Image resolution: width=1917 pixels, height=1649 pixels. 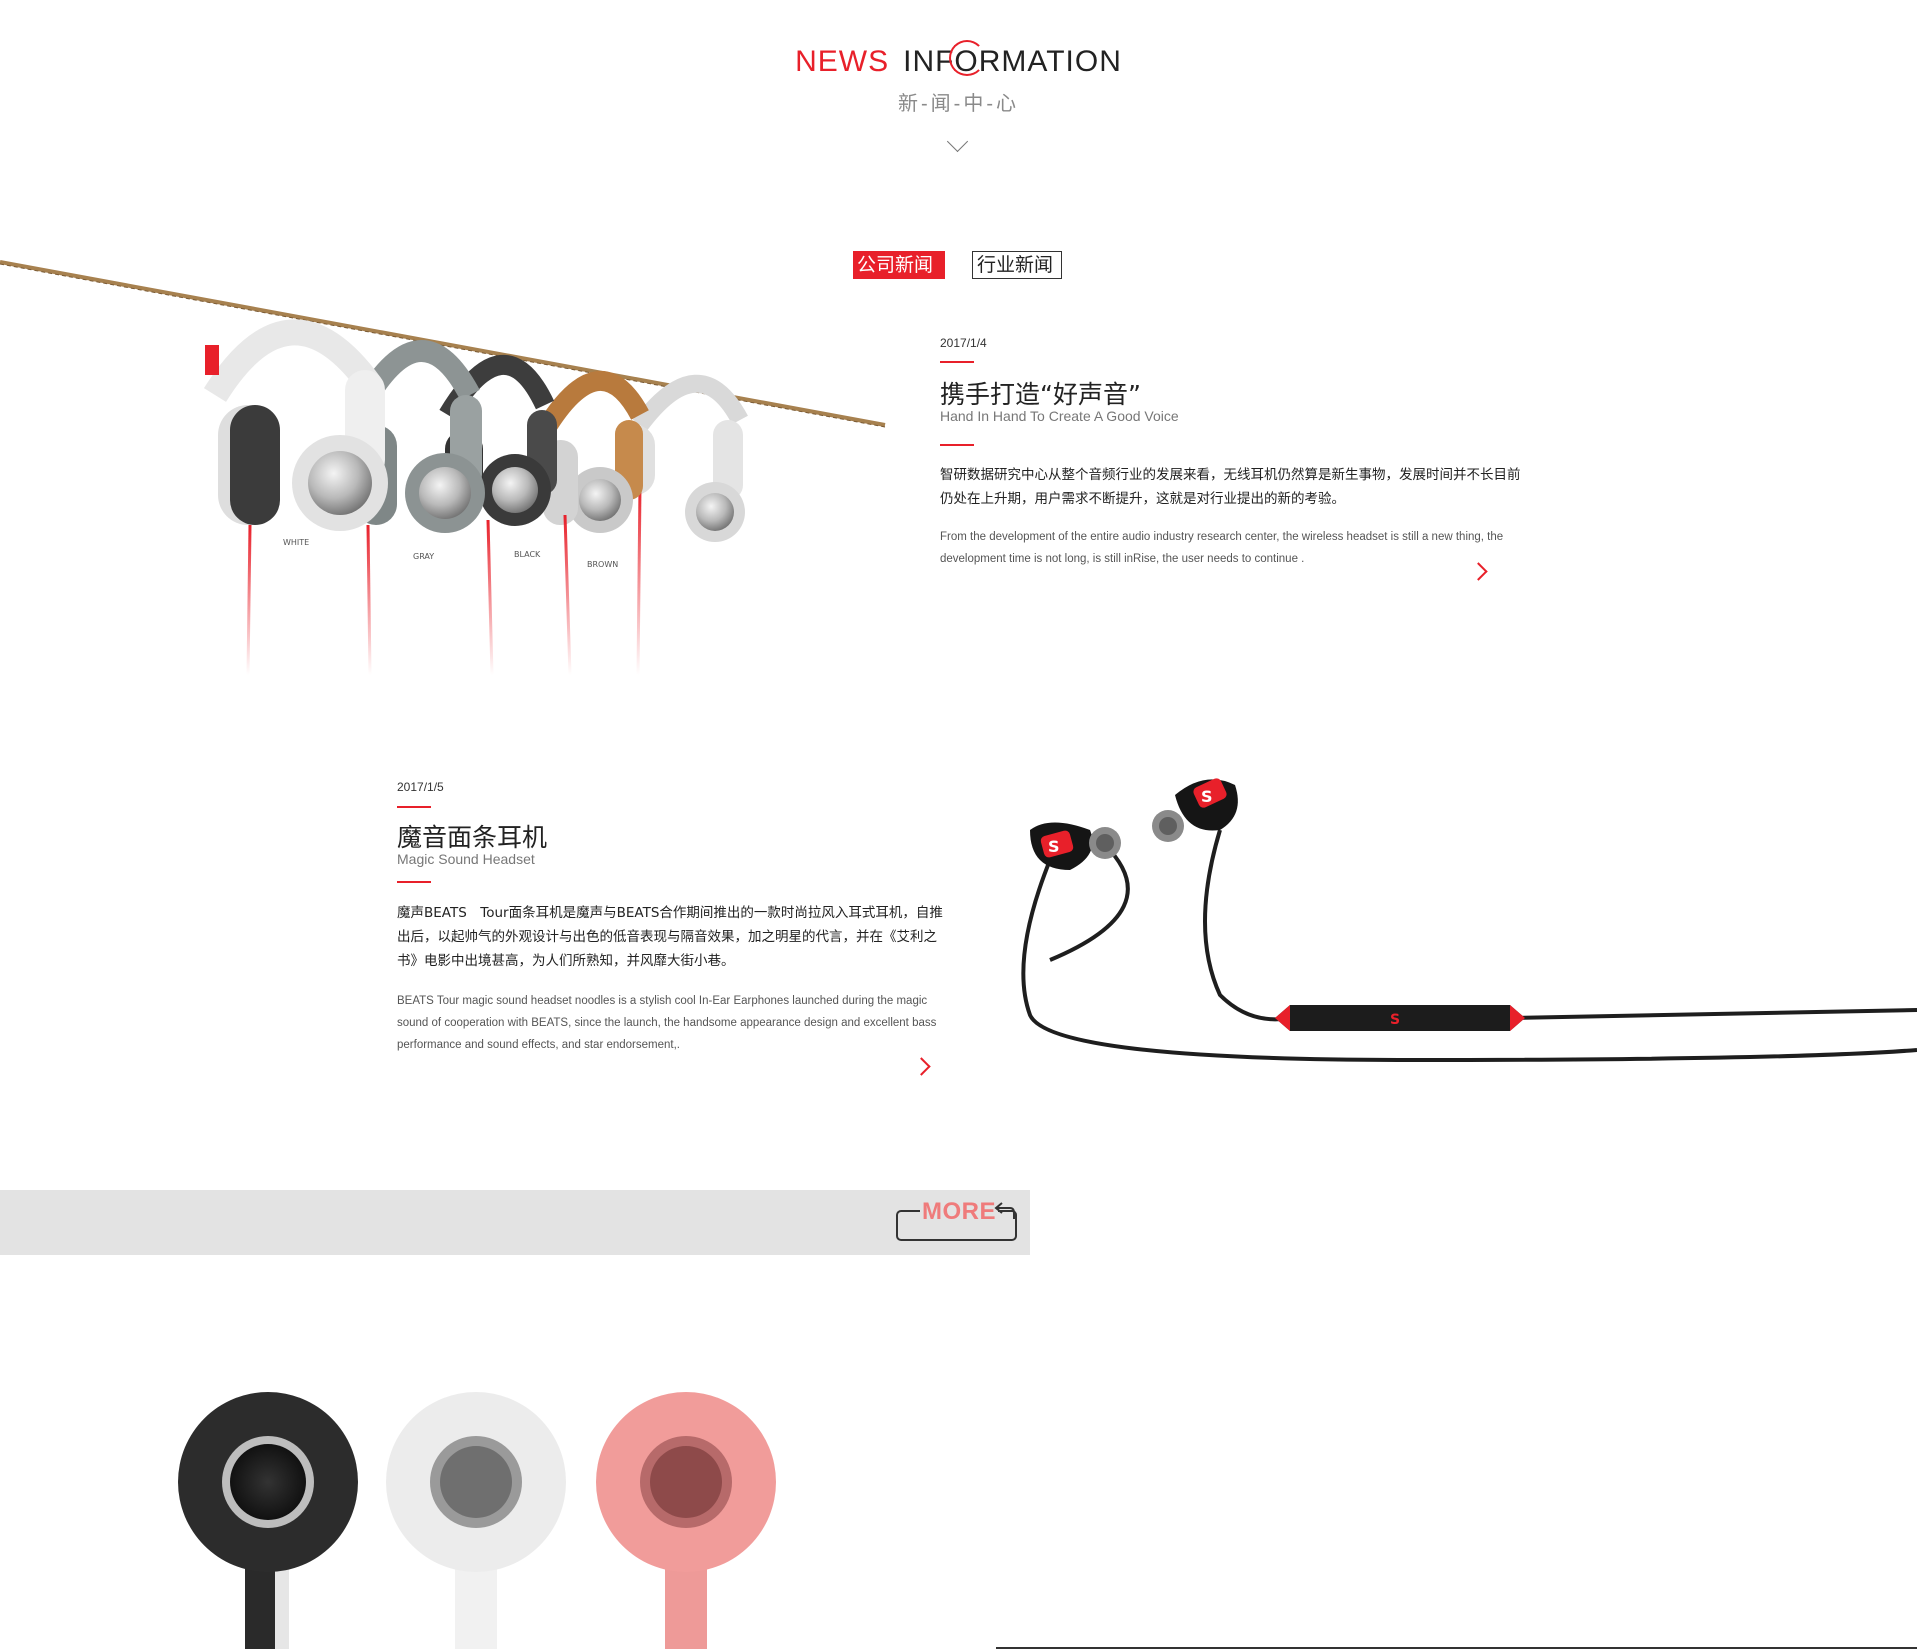 I want to click on section-title-information: INFORMATION, so click(x=1012, y=61).